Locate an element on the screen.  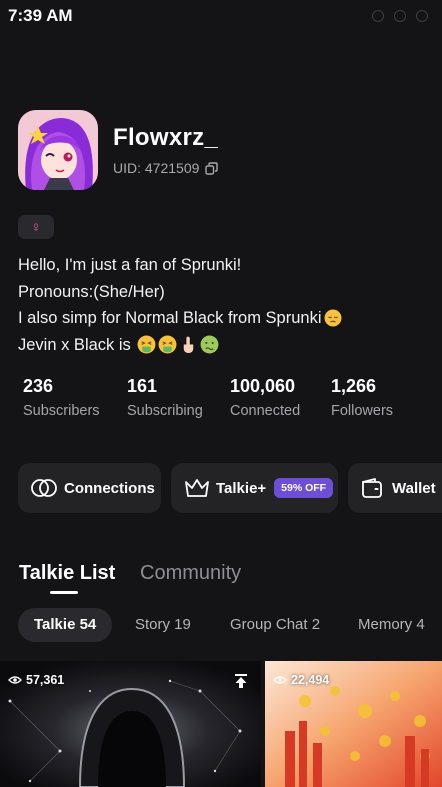
profile-username: Flowxrz_ is located at coordinates (166, 137).